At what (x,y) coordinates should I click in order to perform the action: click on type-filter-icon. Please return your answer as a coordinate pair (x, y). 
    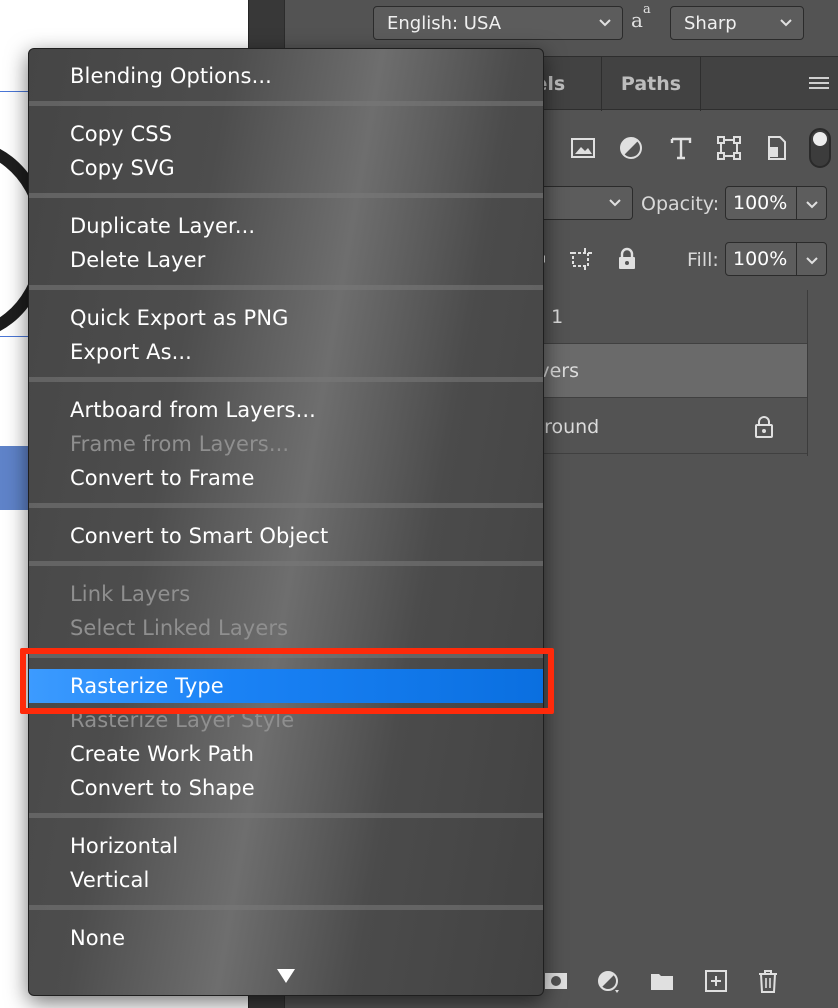
    Looking at the image, I should click on (681, 148).